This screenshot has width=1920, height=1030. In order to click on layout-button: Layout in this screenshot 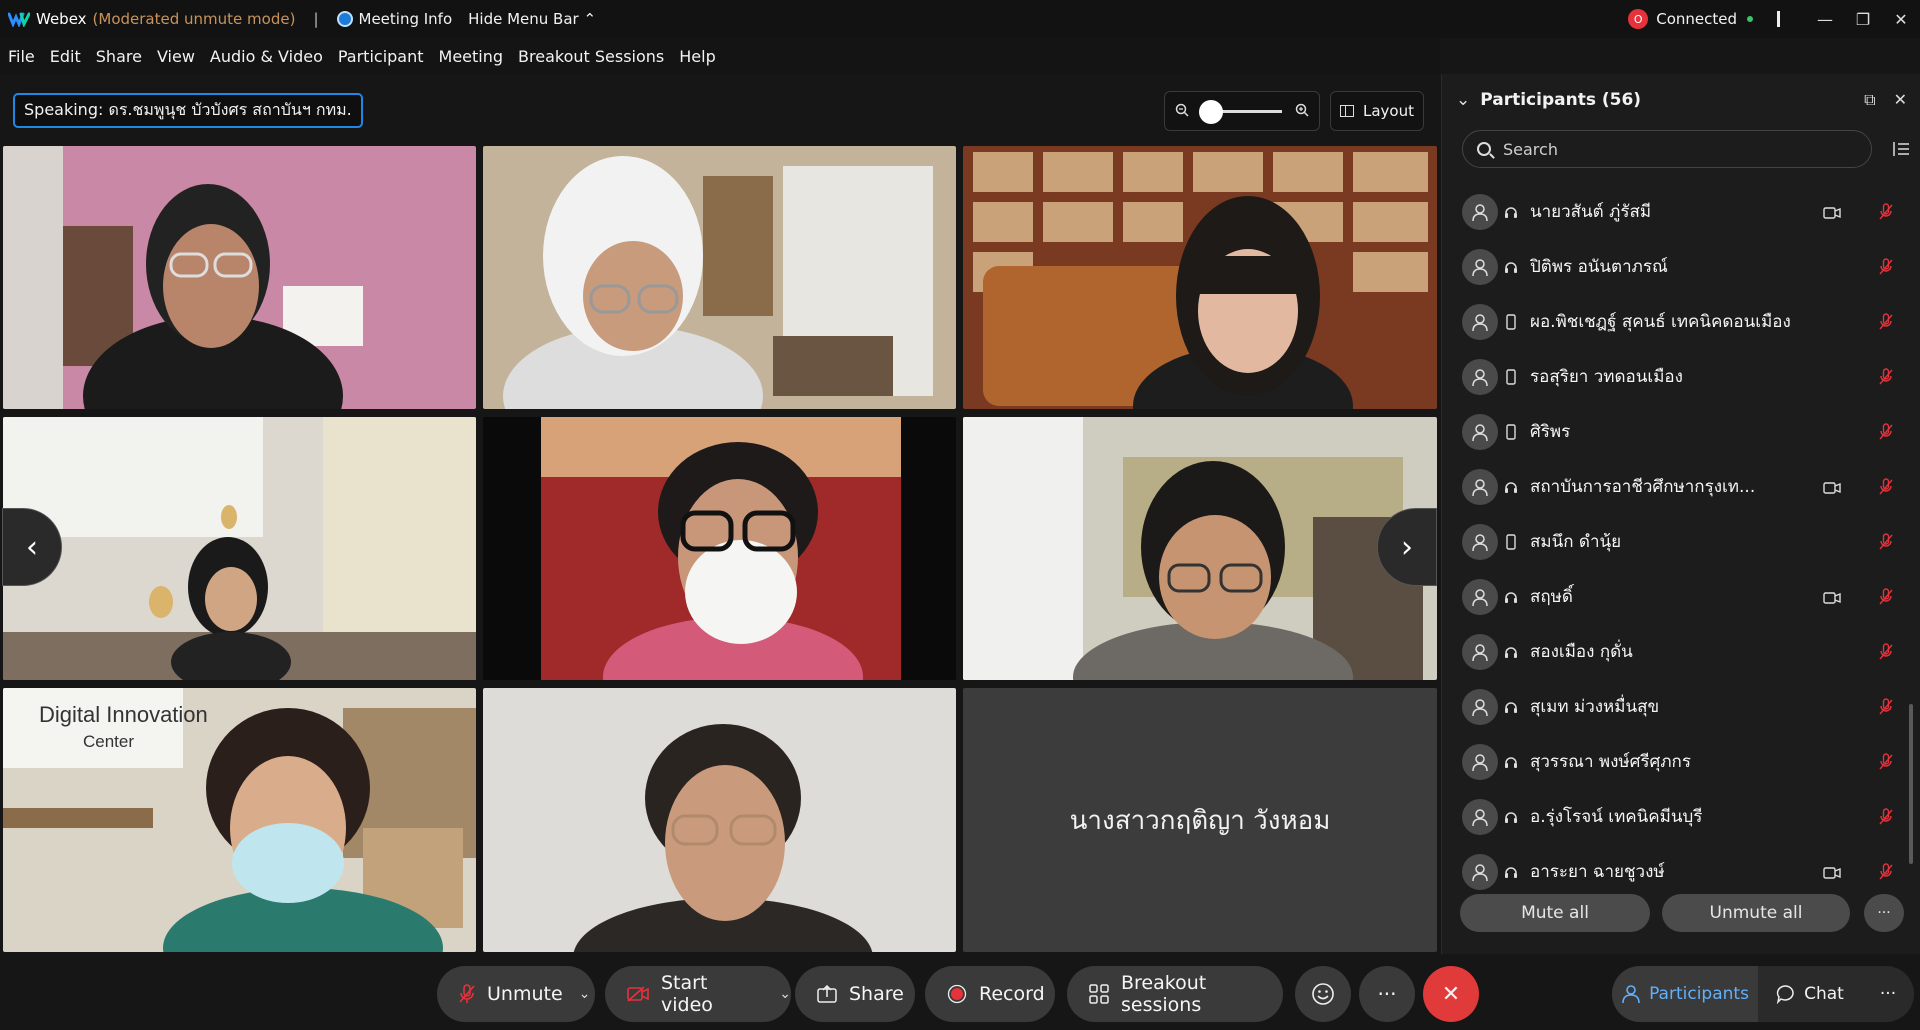, I will do `click(1377, 111)`.